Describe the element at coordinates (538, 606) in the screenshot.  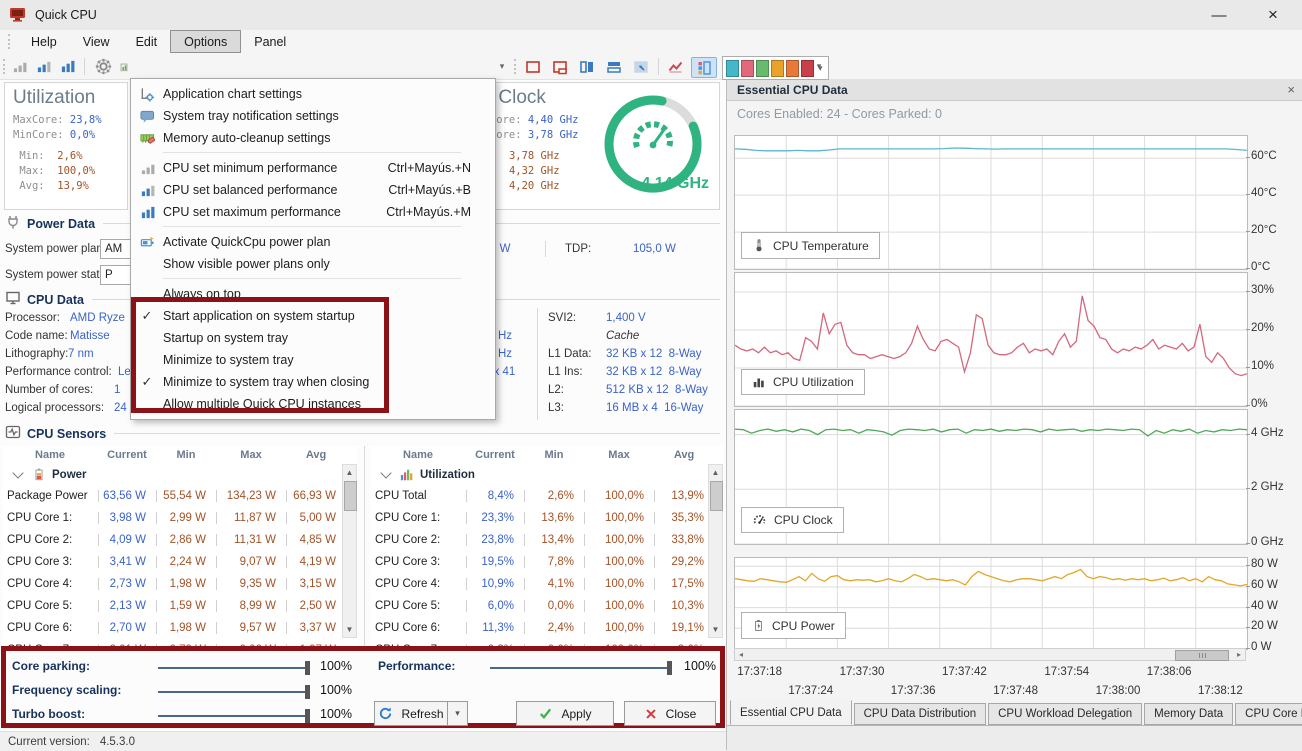
I see `table-row: CPU Core 5: 6,0% 0,0% 100,0% 10,3%` at that location.